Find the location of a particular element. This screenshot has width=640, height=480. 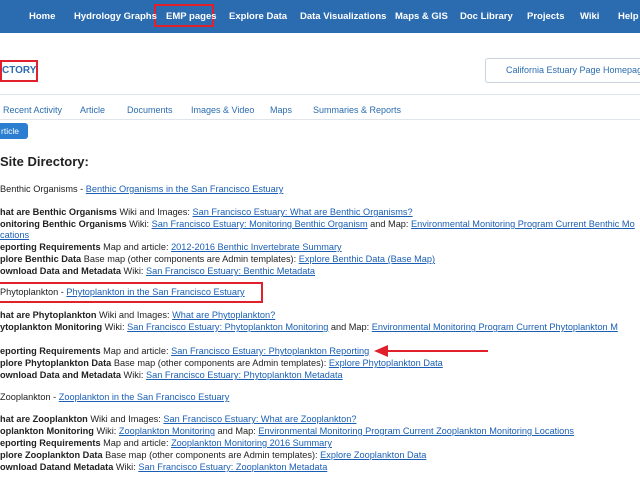

row-label: plore Zooplankton Data is located at coordinates (51, 455).